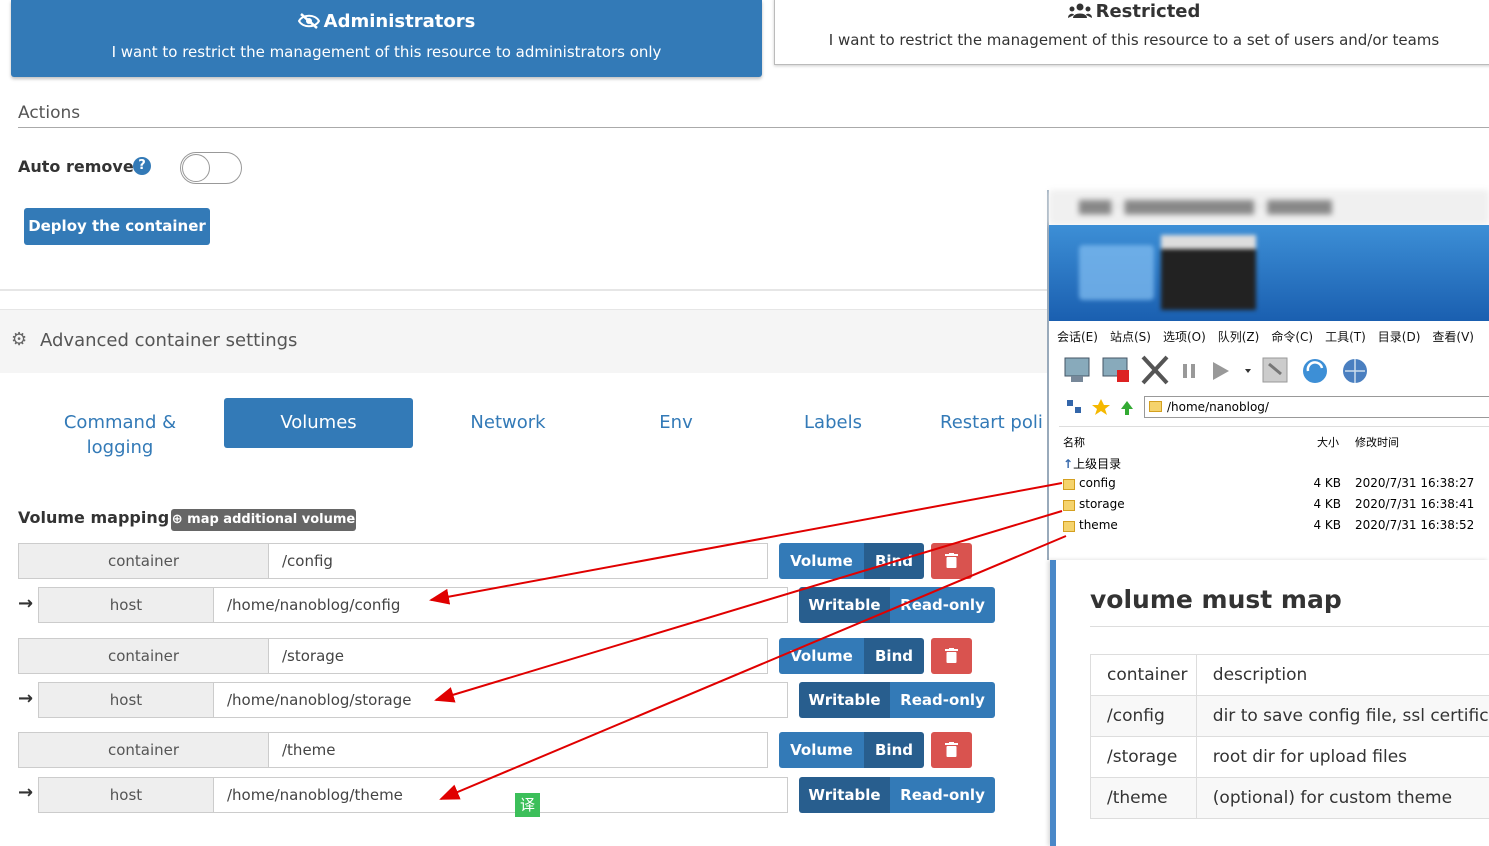 This screenshot has height=846, width=1489. Describe the element at coordinates (1184, 337) in the screenshot. I see `ftp-menu-item: 选项(O)` at that location.